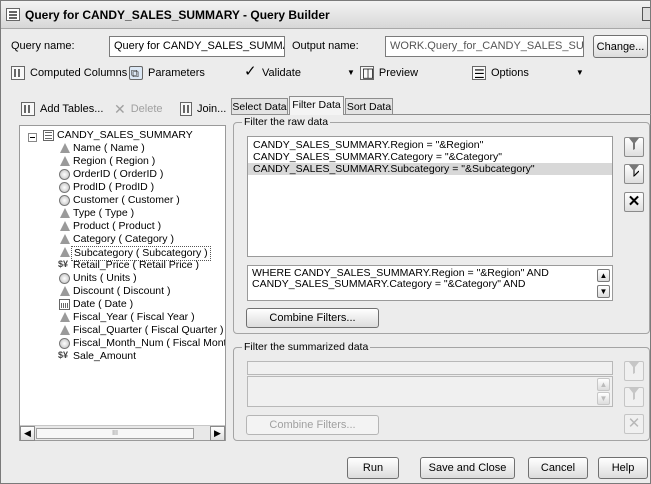 Image resolution: width=651 pixels, height=484 pixels. What do you see at coordinates (122, 291) in the screenshot?
I see `tree-column-label: Discount ( Discount )` at bounding box center [122, 291].